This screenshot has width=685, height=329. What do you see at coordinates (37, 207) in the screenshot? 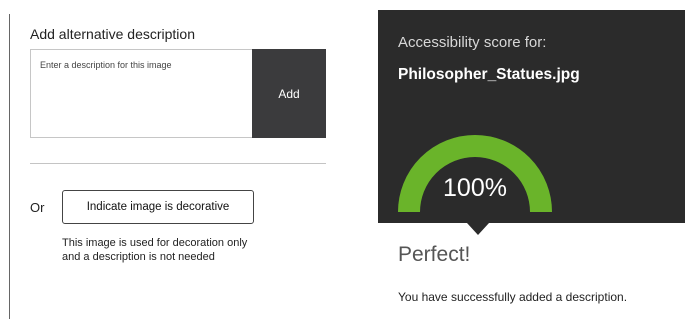
I see `or-label: Or` at bounding box center [37, 207].